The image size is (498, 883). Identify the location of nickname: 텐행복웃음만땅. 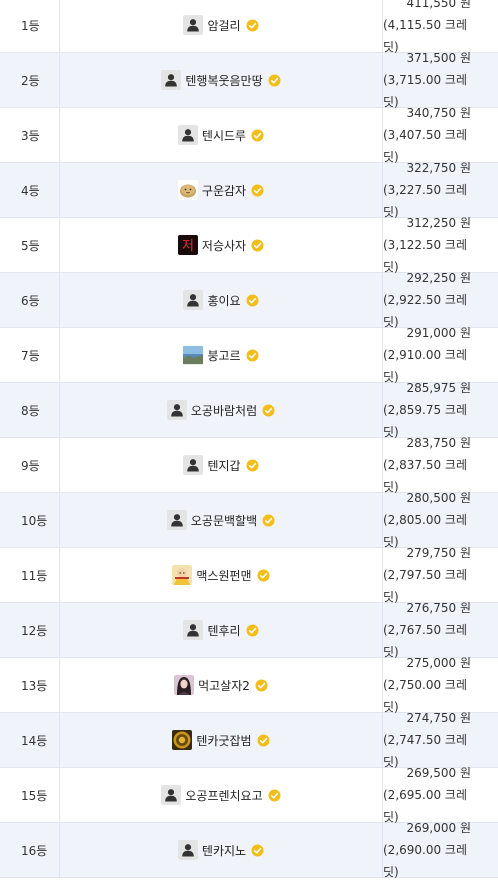
(223, 80).